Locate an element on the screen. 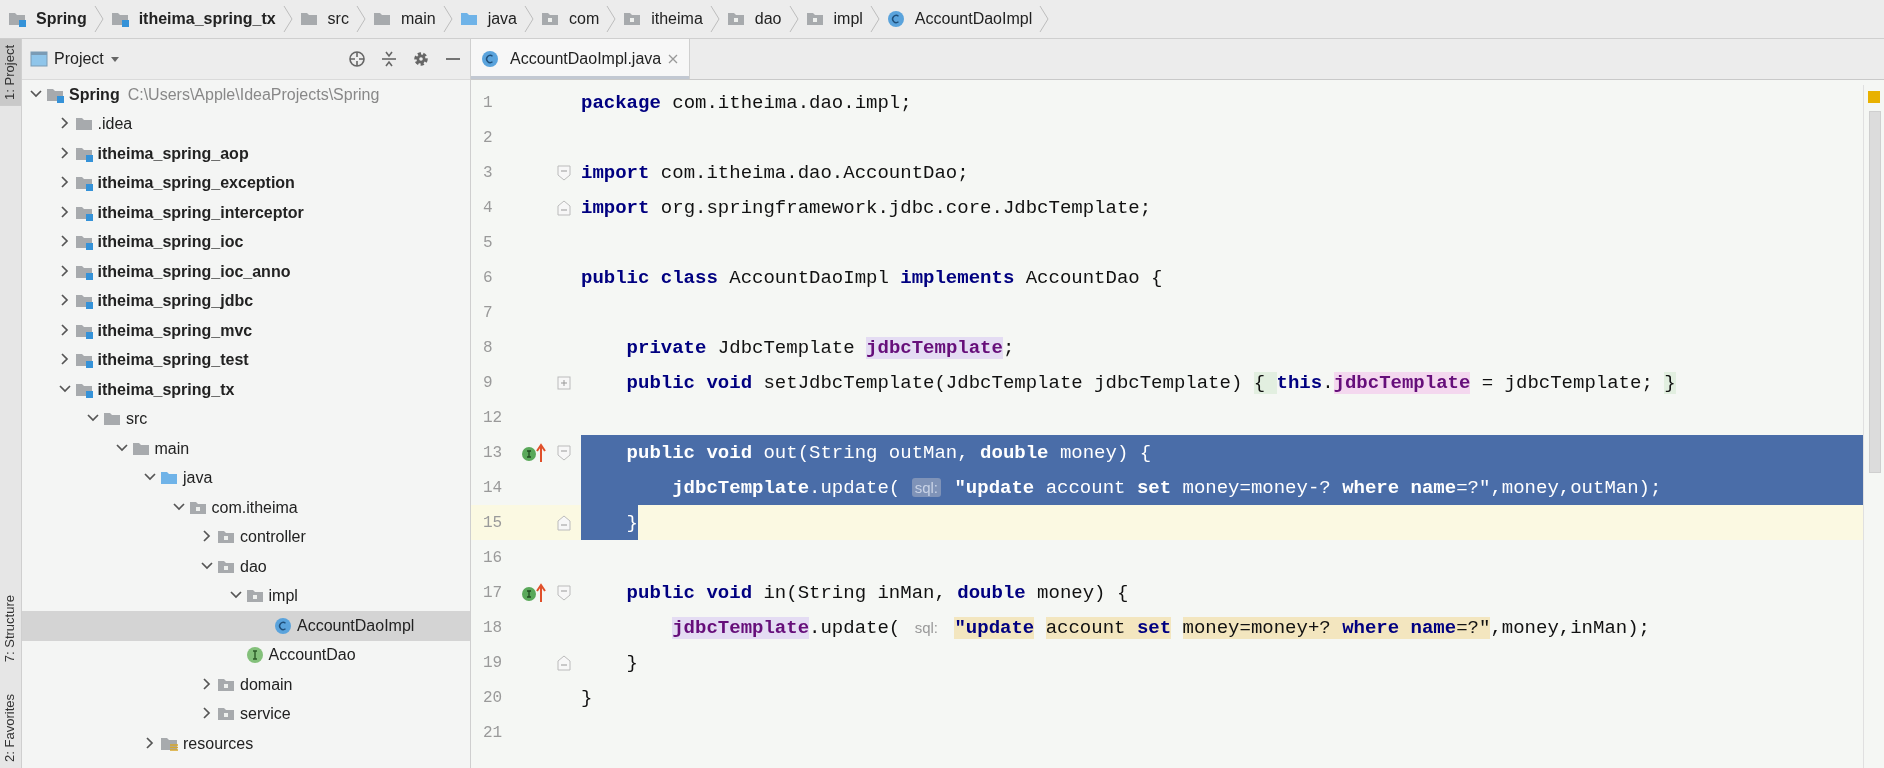  line-number: 2 is located at coordinates (488, 137).